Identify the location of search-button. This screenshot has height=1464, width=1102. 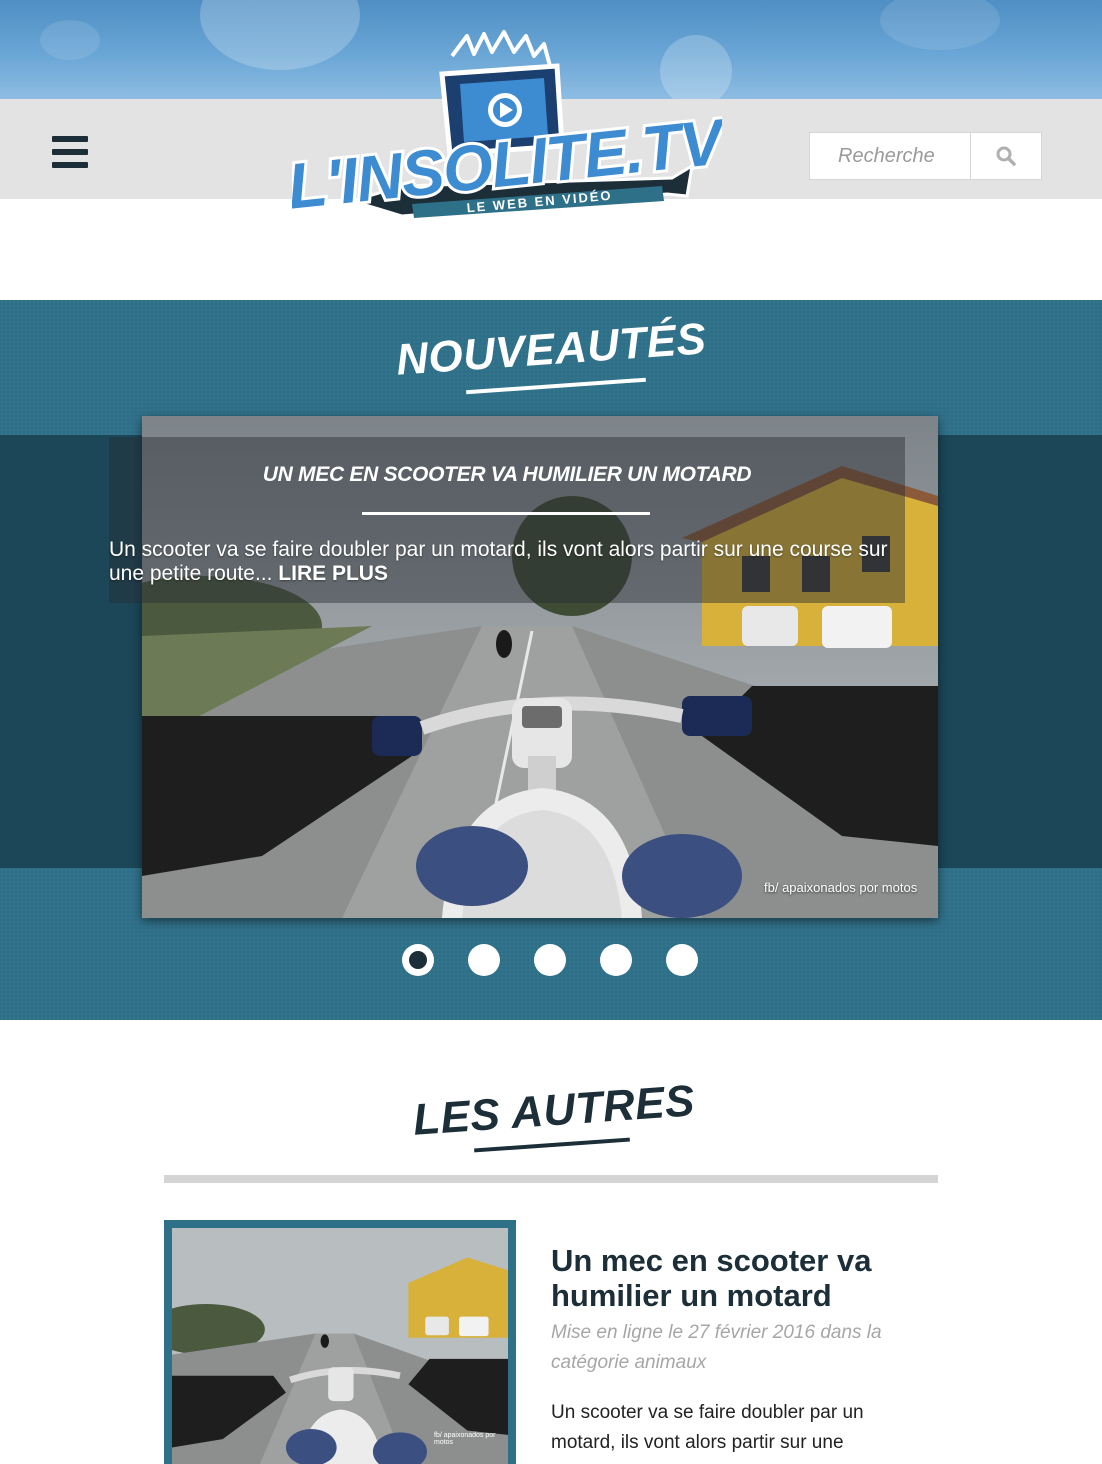
(1005, 156).